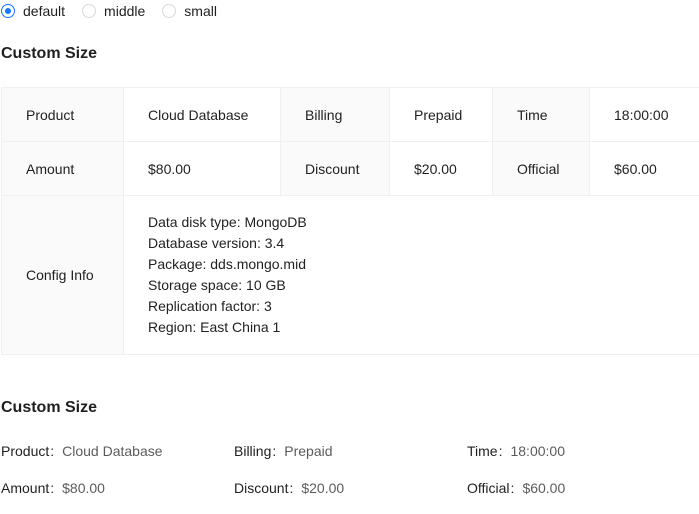 This screenshot has width=699, height=514. I want to click on plain-item-discount: Discount: $20.00, so click(289, 488).